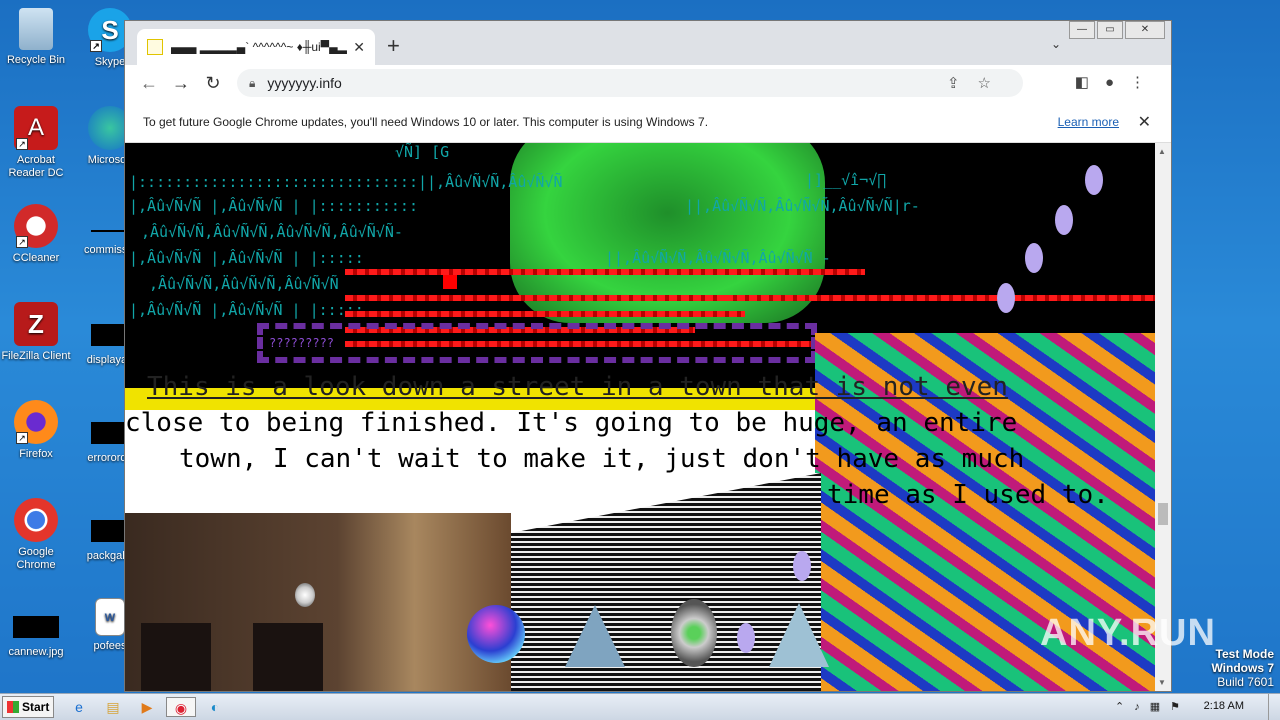 This screenshot has height=720, width=1280. What do you see at coordinates (36, 454) in the screenshot?
I see `desktop-icon-label: Firefox` at bounding box center [36, 454].